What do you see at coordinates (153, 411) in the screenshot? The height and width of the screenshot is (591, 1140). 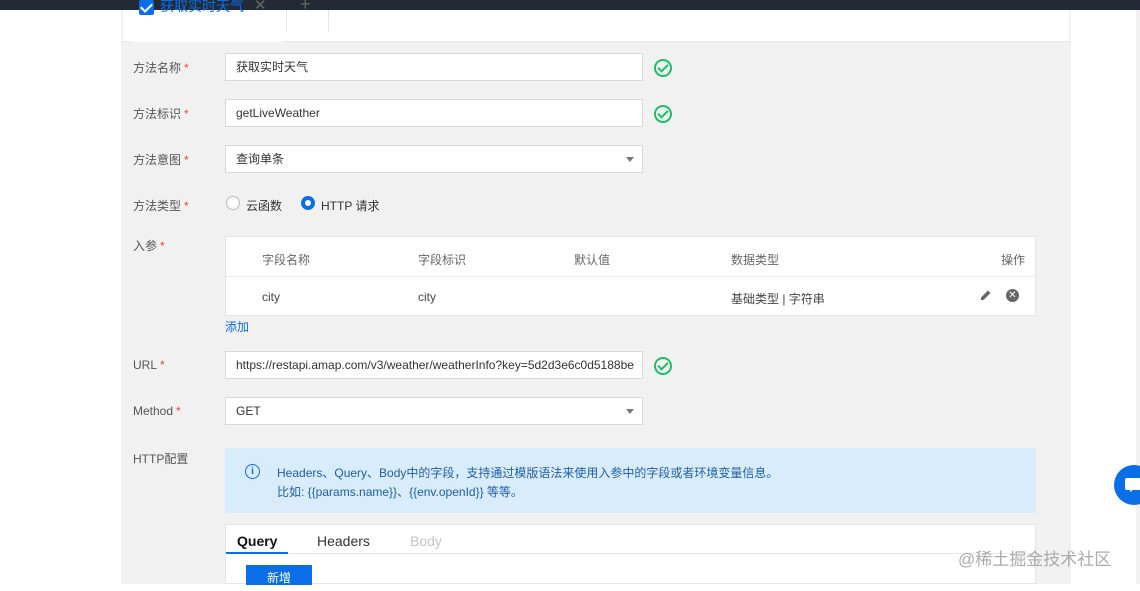 I see `http-method-label-text: Method` at bounding box center [153, 411].